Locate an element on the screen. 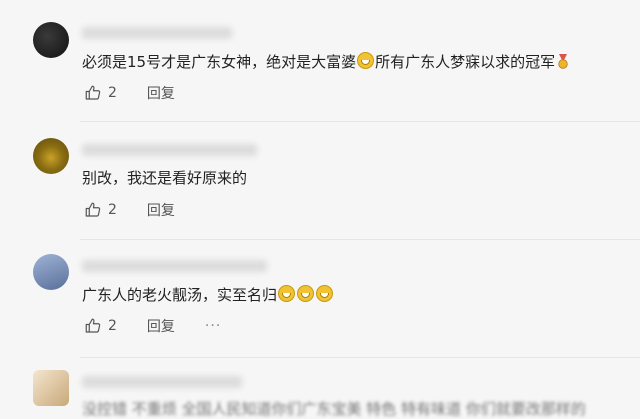  comment-text: 没控错 不重烦 全国人民知道你们广东宝美 特色 特有味道 你们就要改那样的 is located at coordinates (334, 409).